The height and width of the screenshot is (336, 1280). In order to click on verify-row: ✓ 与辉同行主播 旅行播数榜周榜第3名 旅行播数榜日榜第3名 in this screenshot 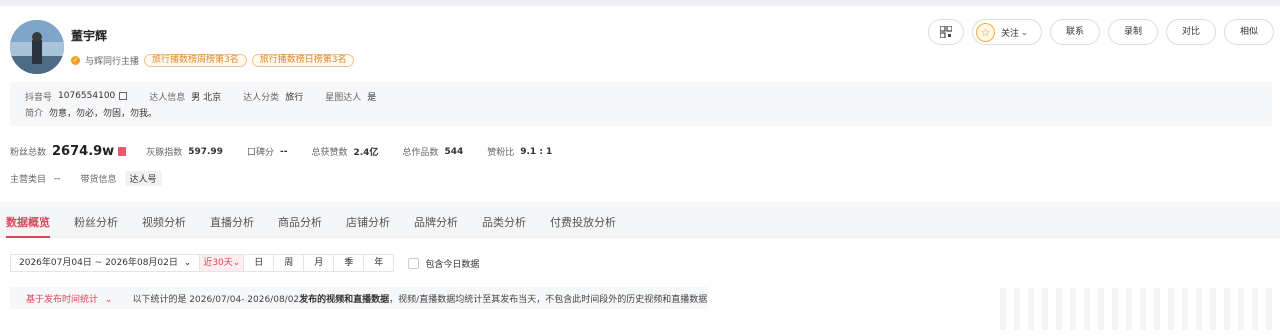, I will do `click(213, 60)`.